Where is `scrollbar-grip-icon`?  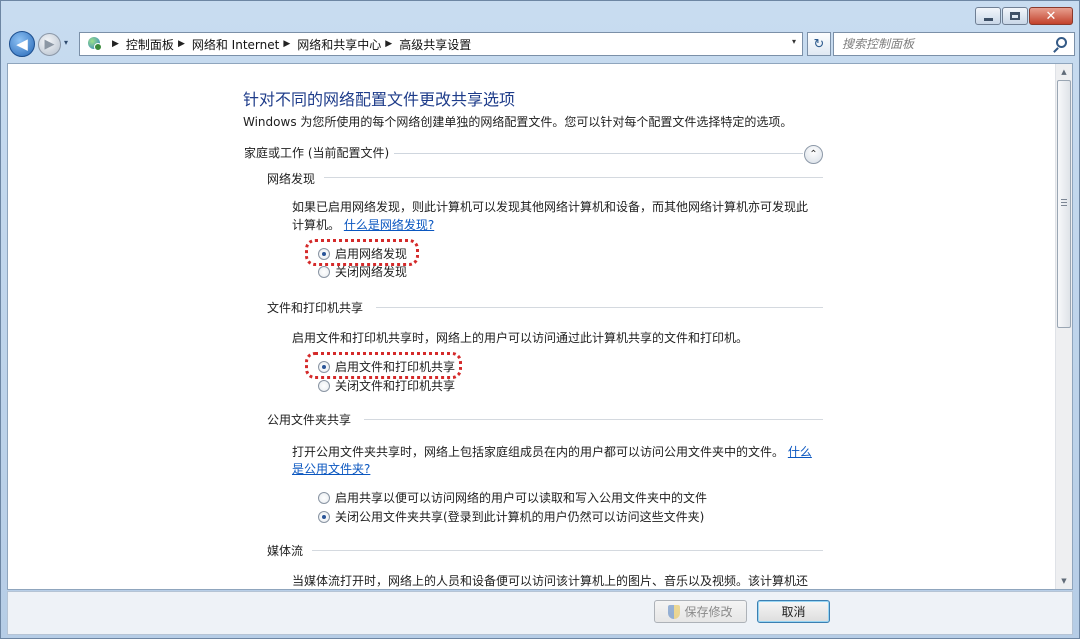 scrollbar-grip-icon is located at coordinates (1064, 202).